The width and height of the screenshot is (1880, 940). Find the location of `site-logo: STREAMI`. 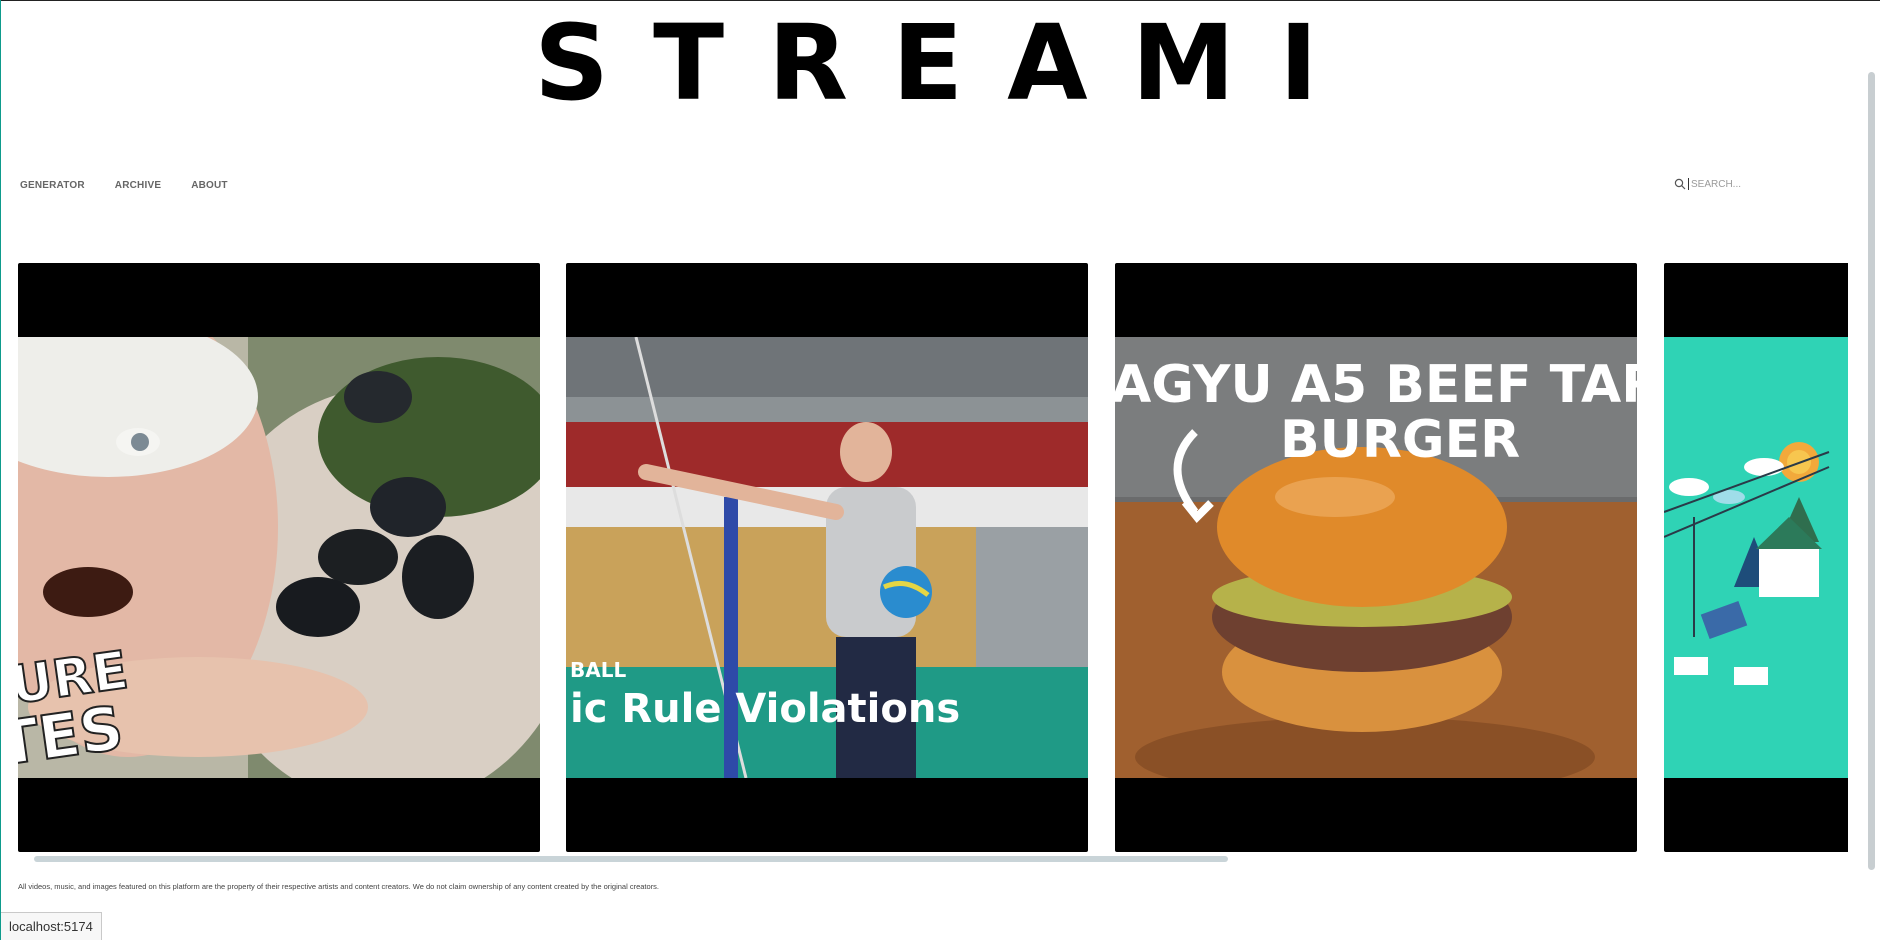

site-logo: STREAMI is located at coordinates (935, 63).